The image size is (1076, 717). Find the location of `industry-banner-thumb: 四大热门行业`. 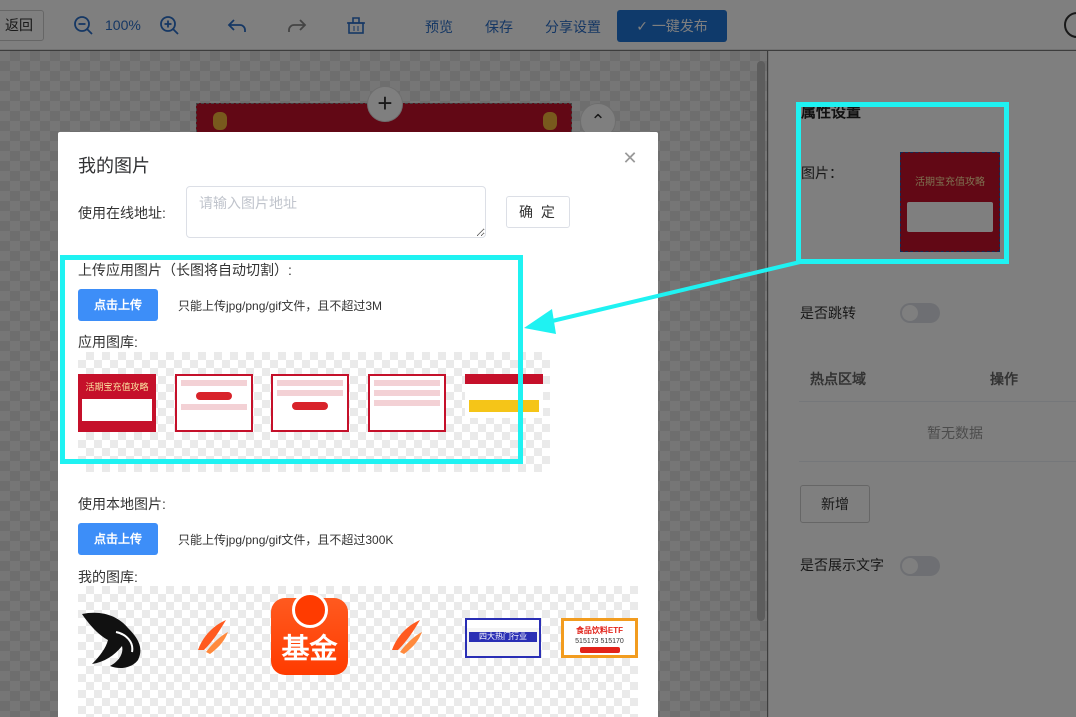

industry-banner-thumb: 四大热门行业 is located at coordinates (503, 638).